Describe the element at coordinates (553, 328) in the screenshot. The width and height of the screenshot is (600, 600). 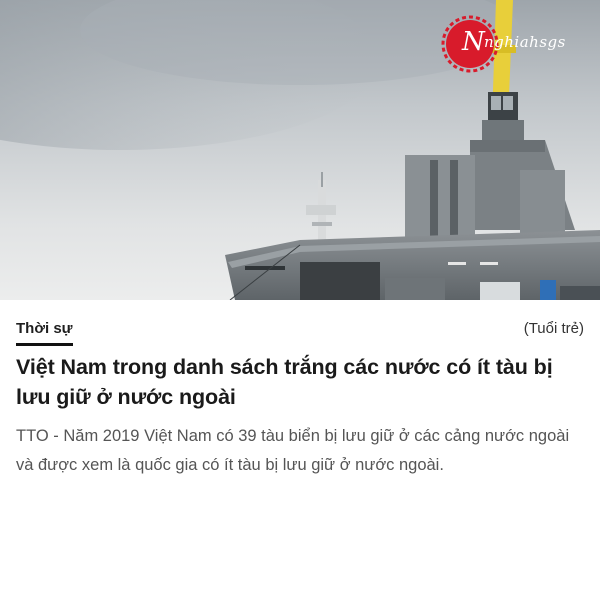
I see `source-label: (Tuổi trẻ)` at that location.